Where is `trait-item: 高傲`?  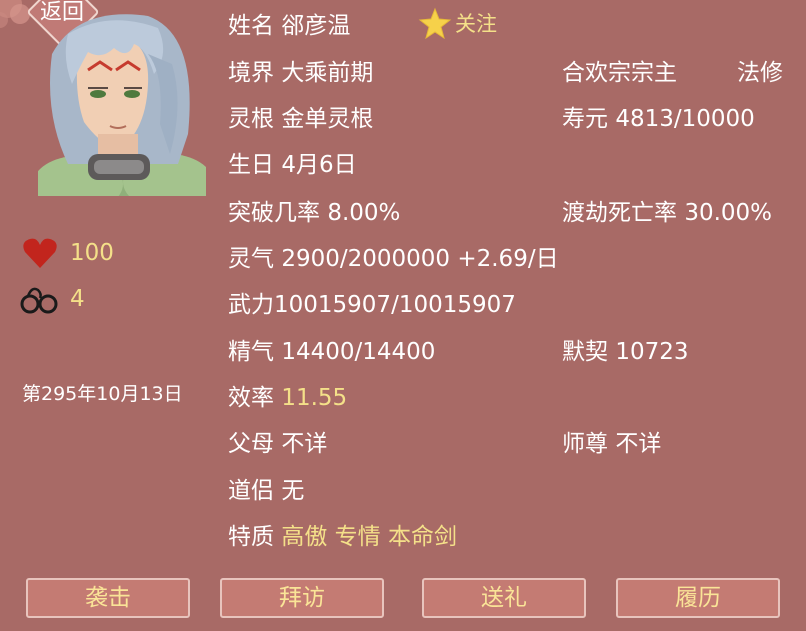
trait-item: 高傲 is located at coordinates (304, 537).